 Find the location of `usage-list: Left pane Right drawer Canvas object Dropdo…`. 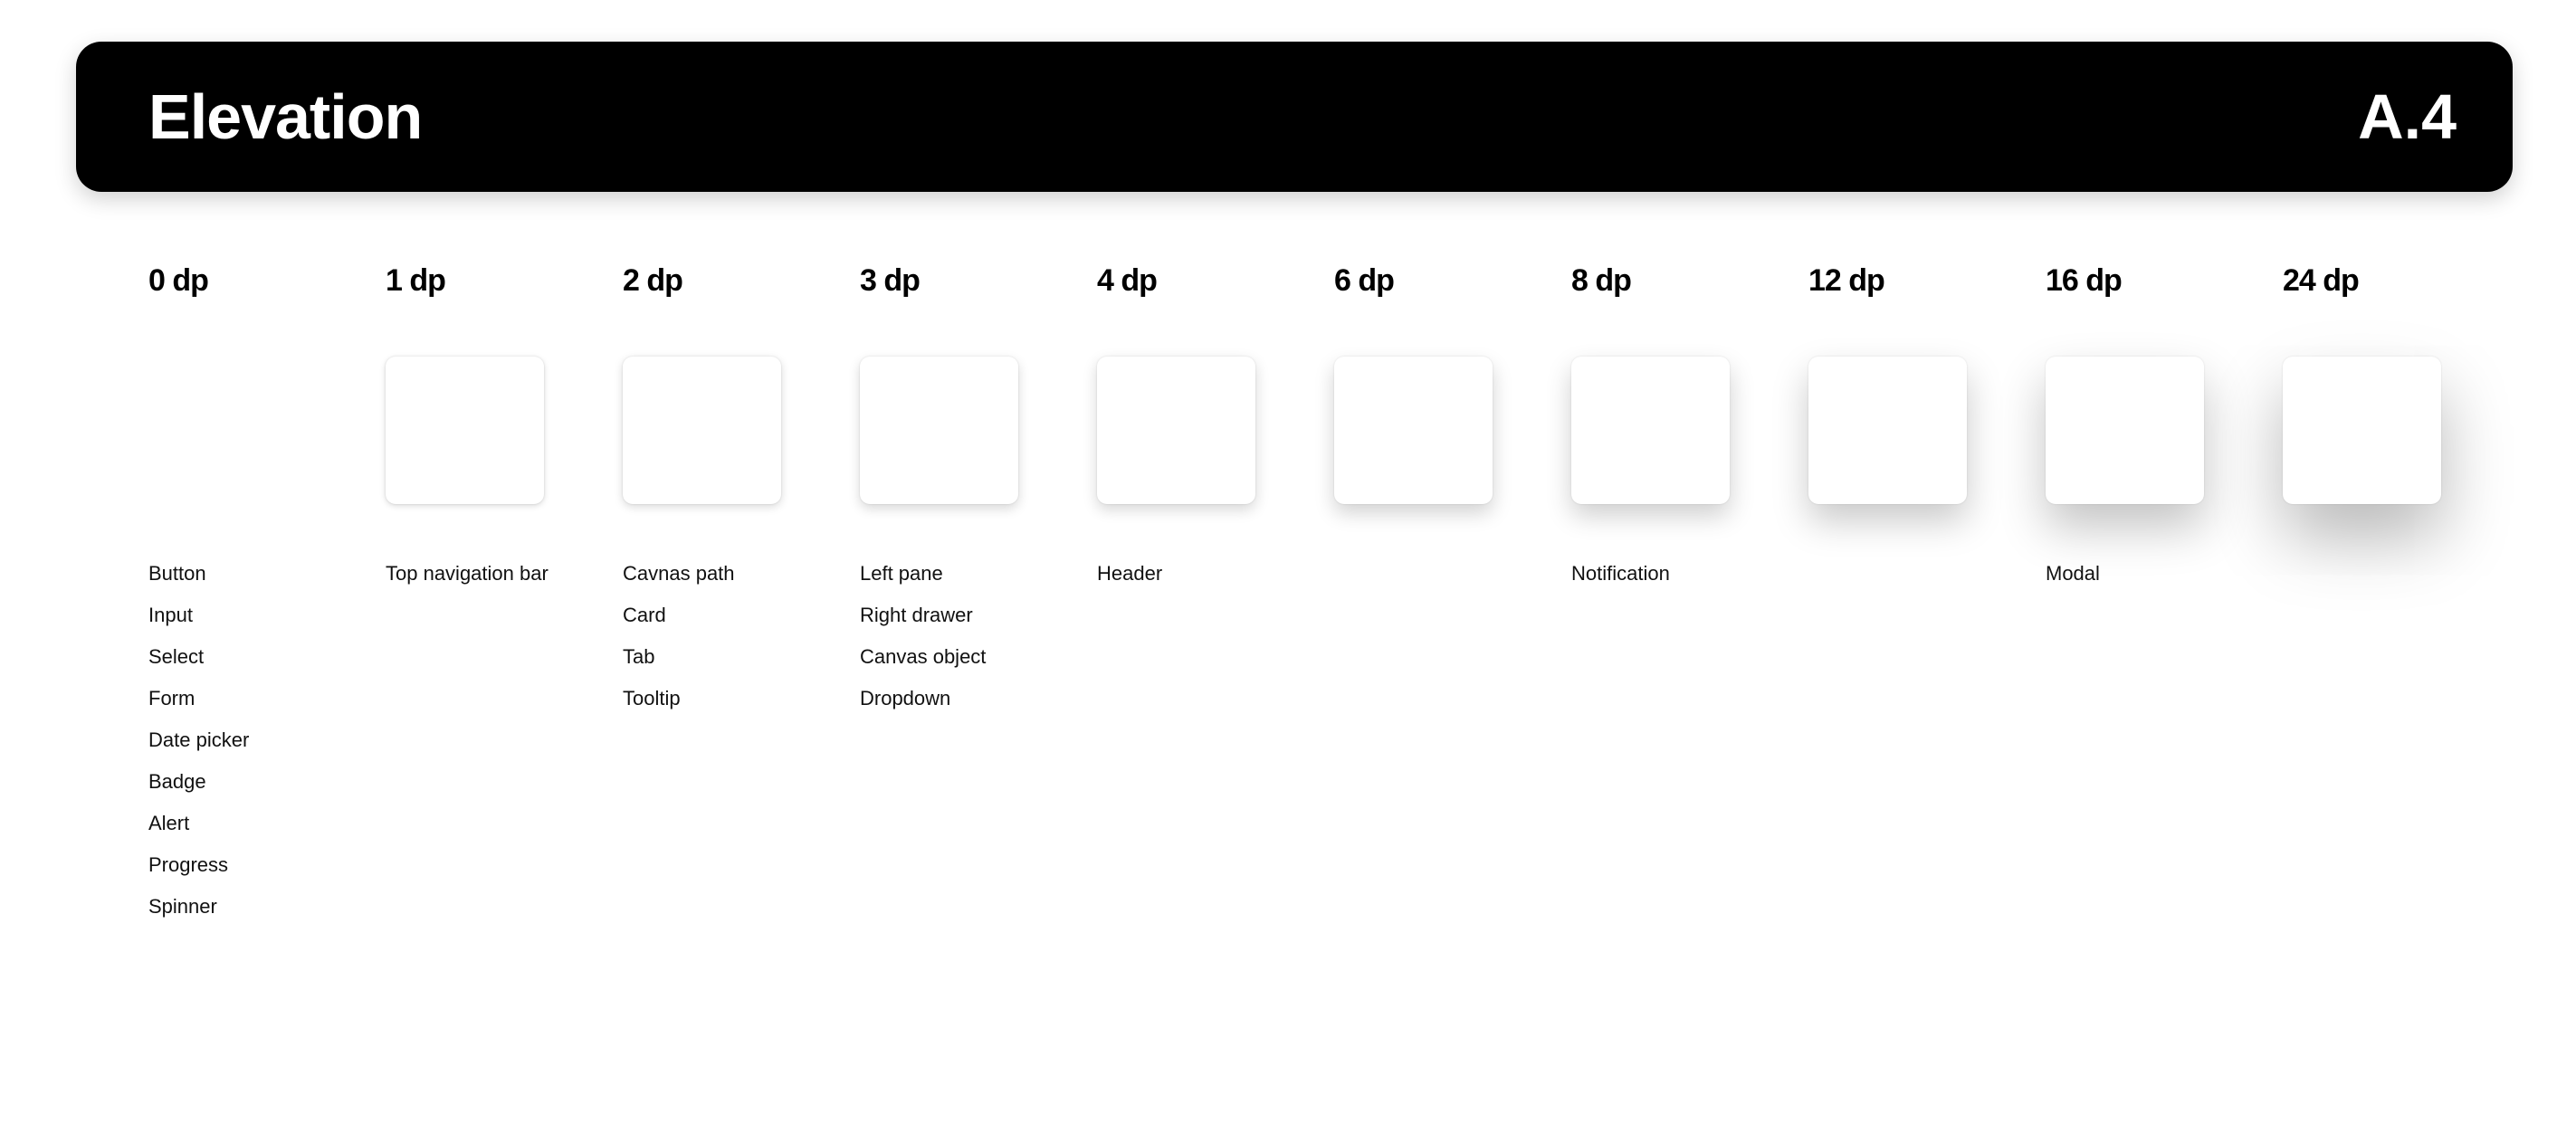

usage-list: Left pane Right drawer Canvas object Dropdo… is located at coordinates (923, 642).